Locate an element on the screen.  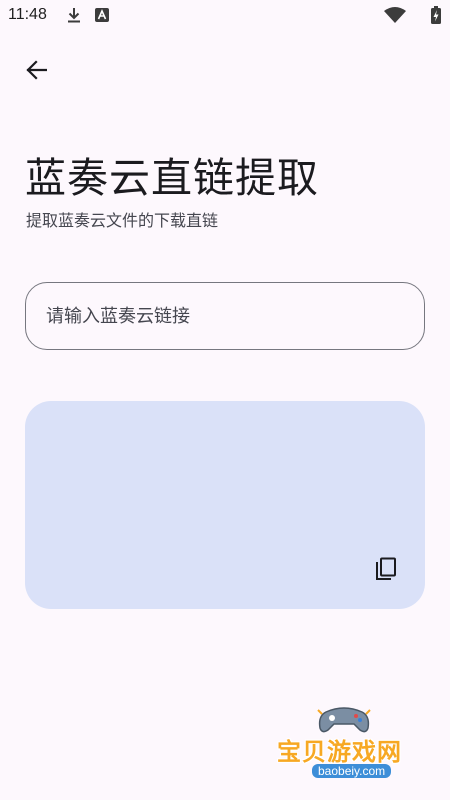
link-input is located at coordinates (225, 316).